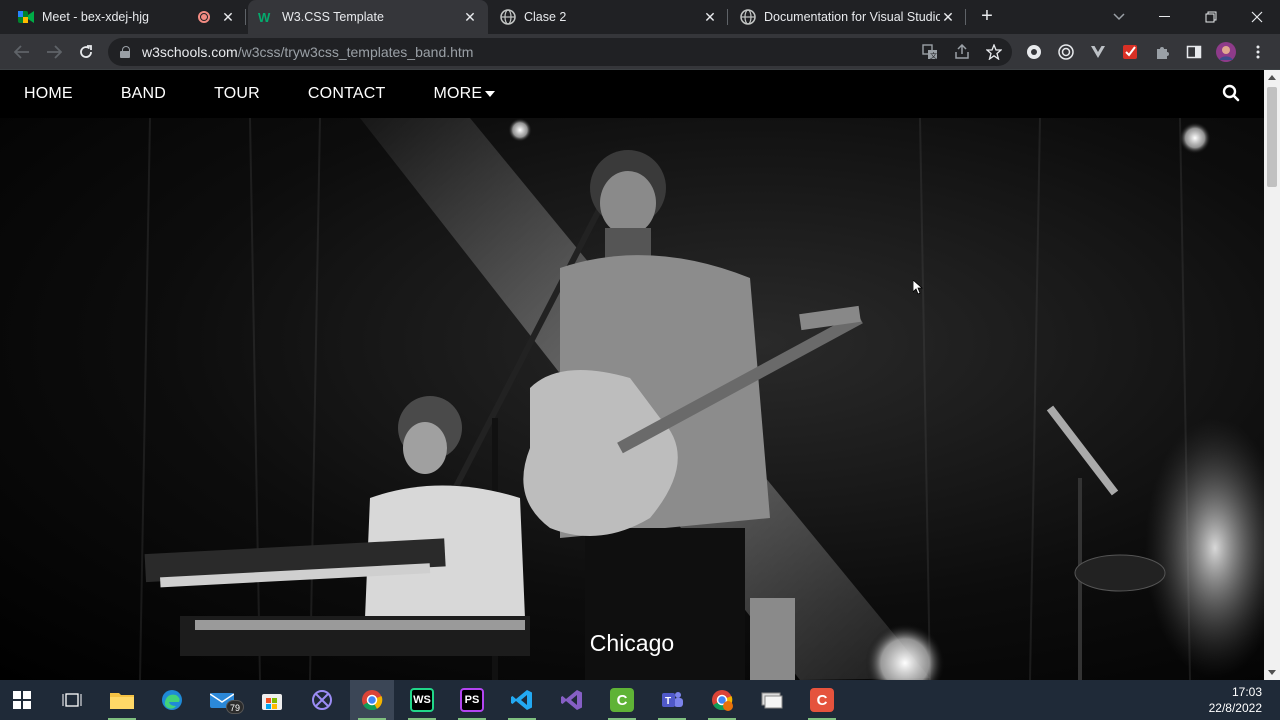  Describe the element at coordinates (609, 17) in the screenshot. I see `tab-clase-2: Clase 2 ✕` at that location.